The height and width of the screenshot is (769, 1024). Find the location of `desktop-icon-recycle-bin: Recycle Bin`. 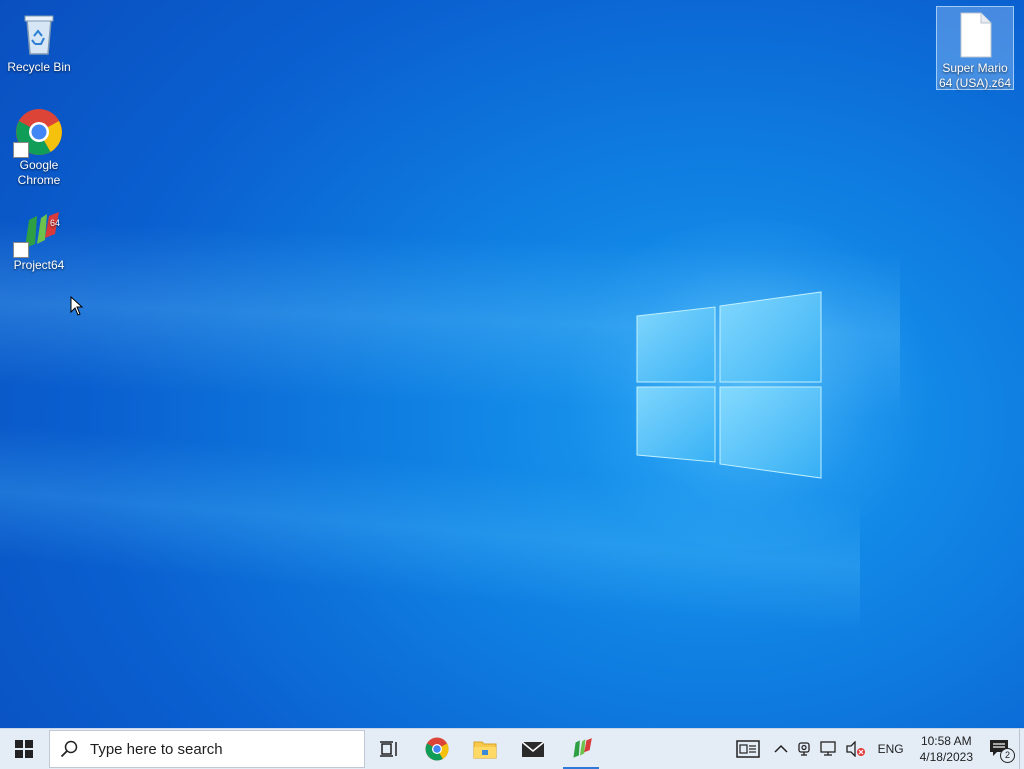

desktop-icon-recycle-bin: Recycle Bin is located at coordinates (39, 40).